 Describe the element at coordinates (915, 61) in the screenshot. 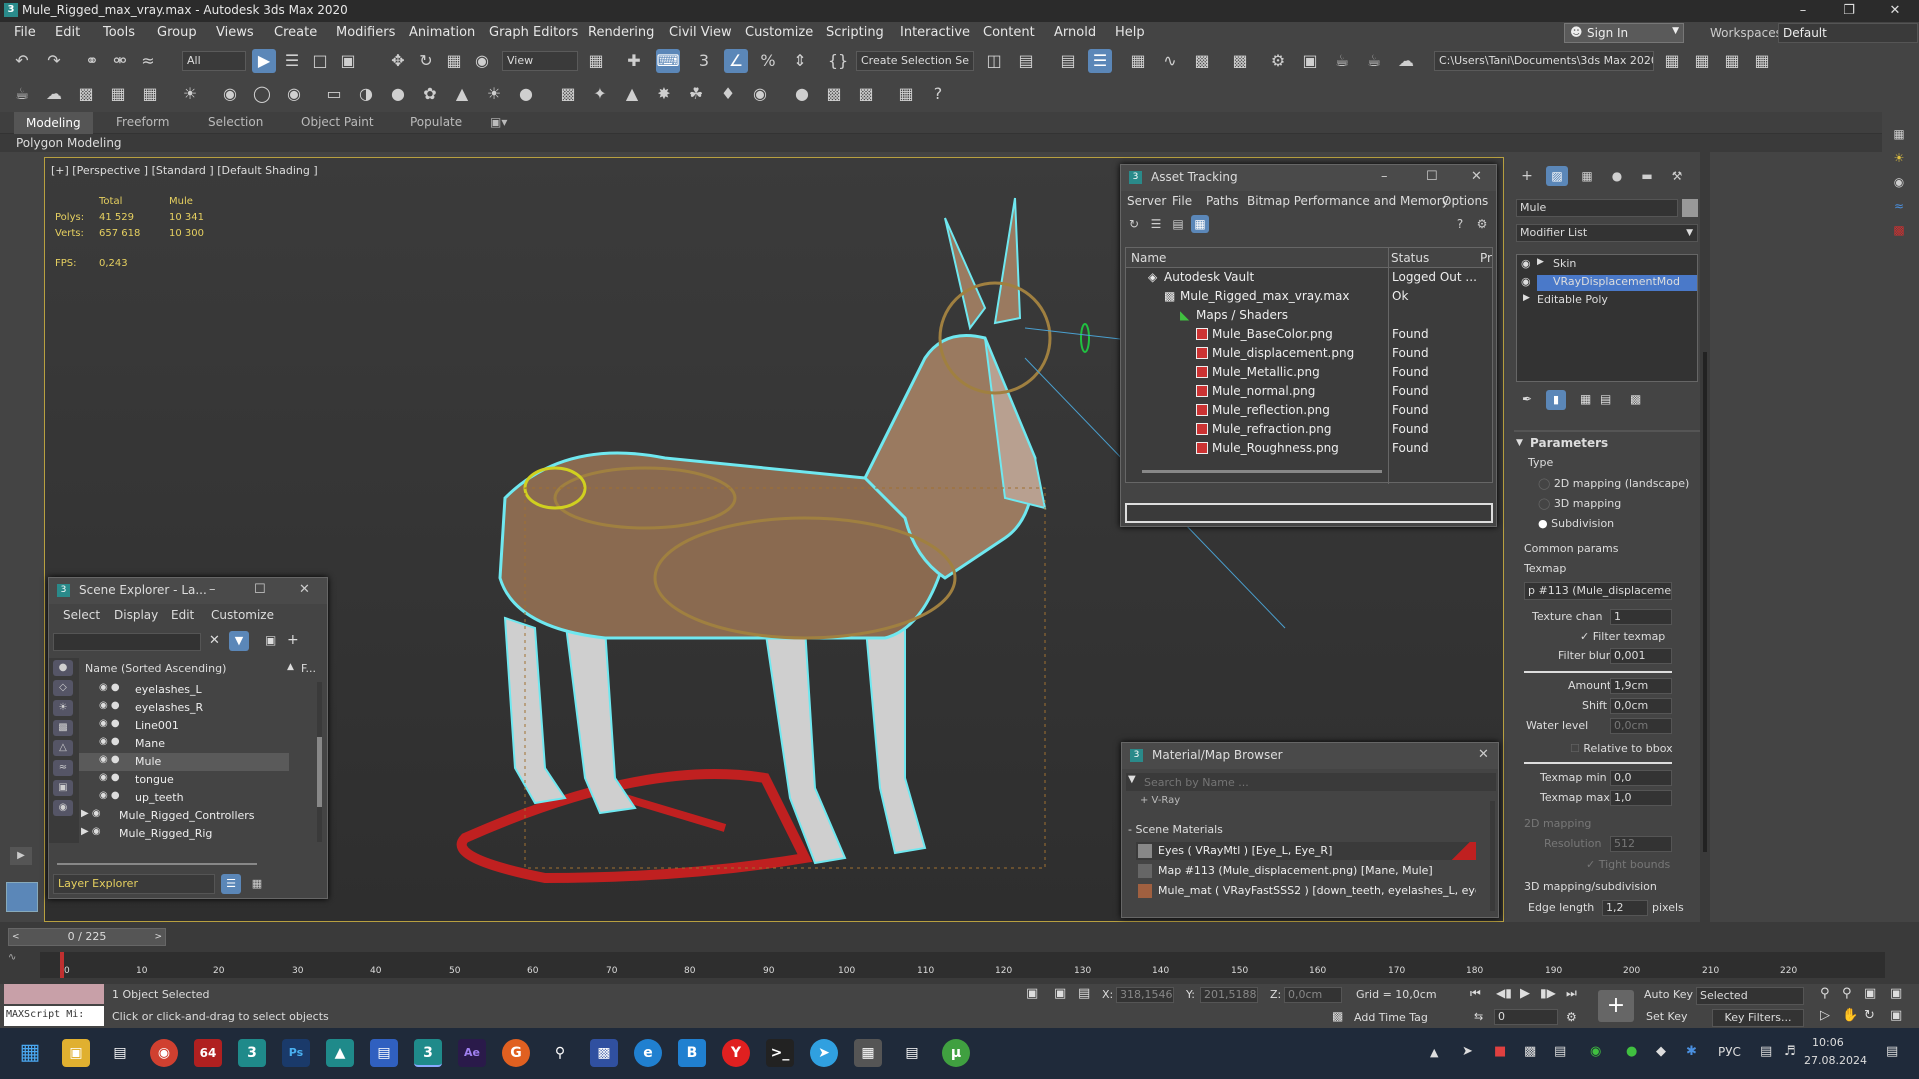

I see `named-selection-dropdown: Create Selection Se` at that location.